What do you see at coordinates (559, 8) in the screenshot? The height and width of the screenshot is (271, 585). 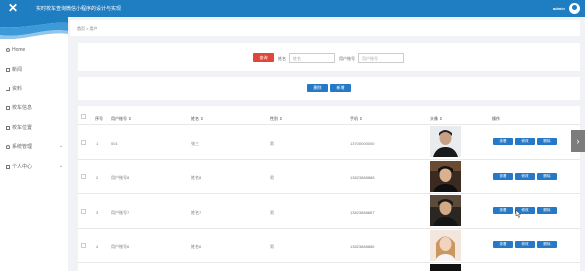 I see `admin-username: admin` at bounding box center [559, 8].